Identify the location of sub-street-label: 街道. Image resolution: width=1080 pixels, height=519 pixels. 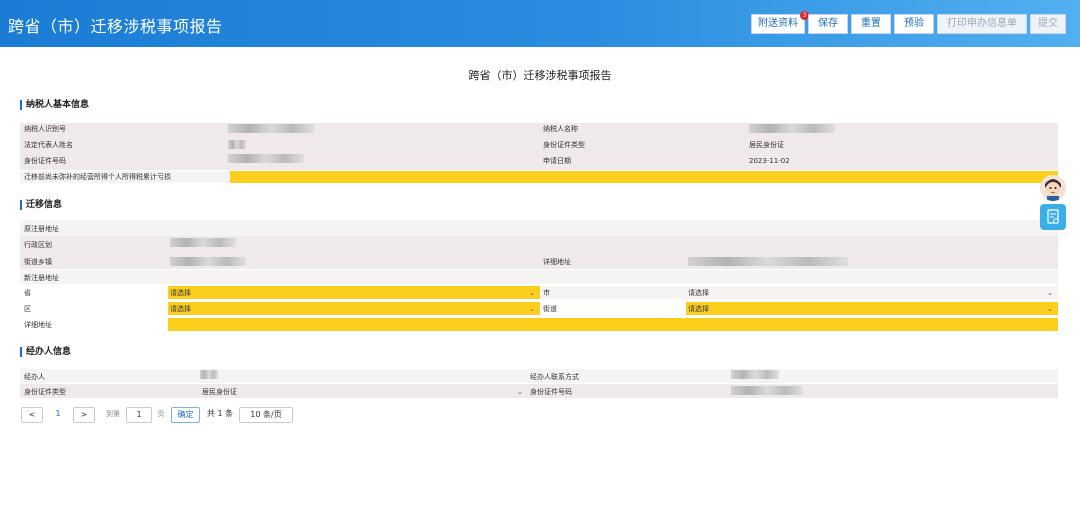
(550, 309).